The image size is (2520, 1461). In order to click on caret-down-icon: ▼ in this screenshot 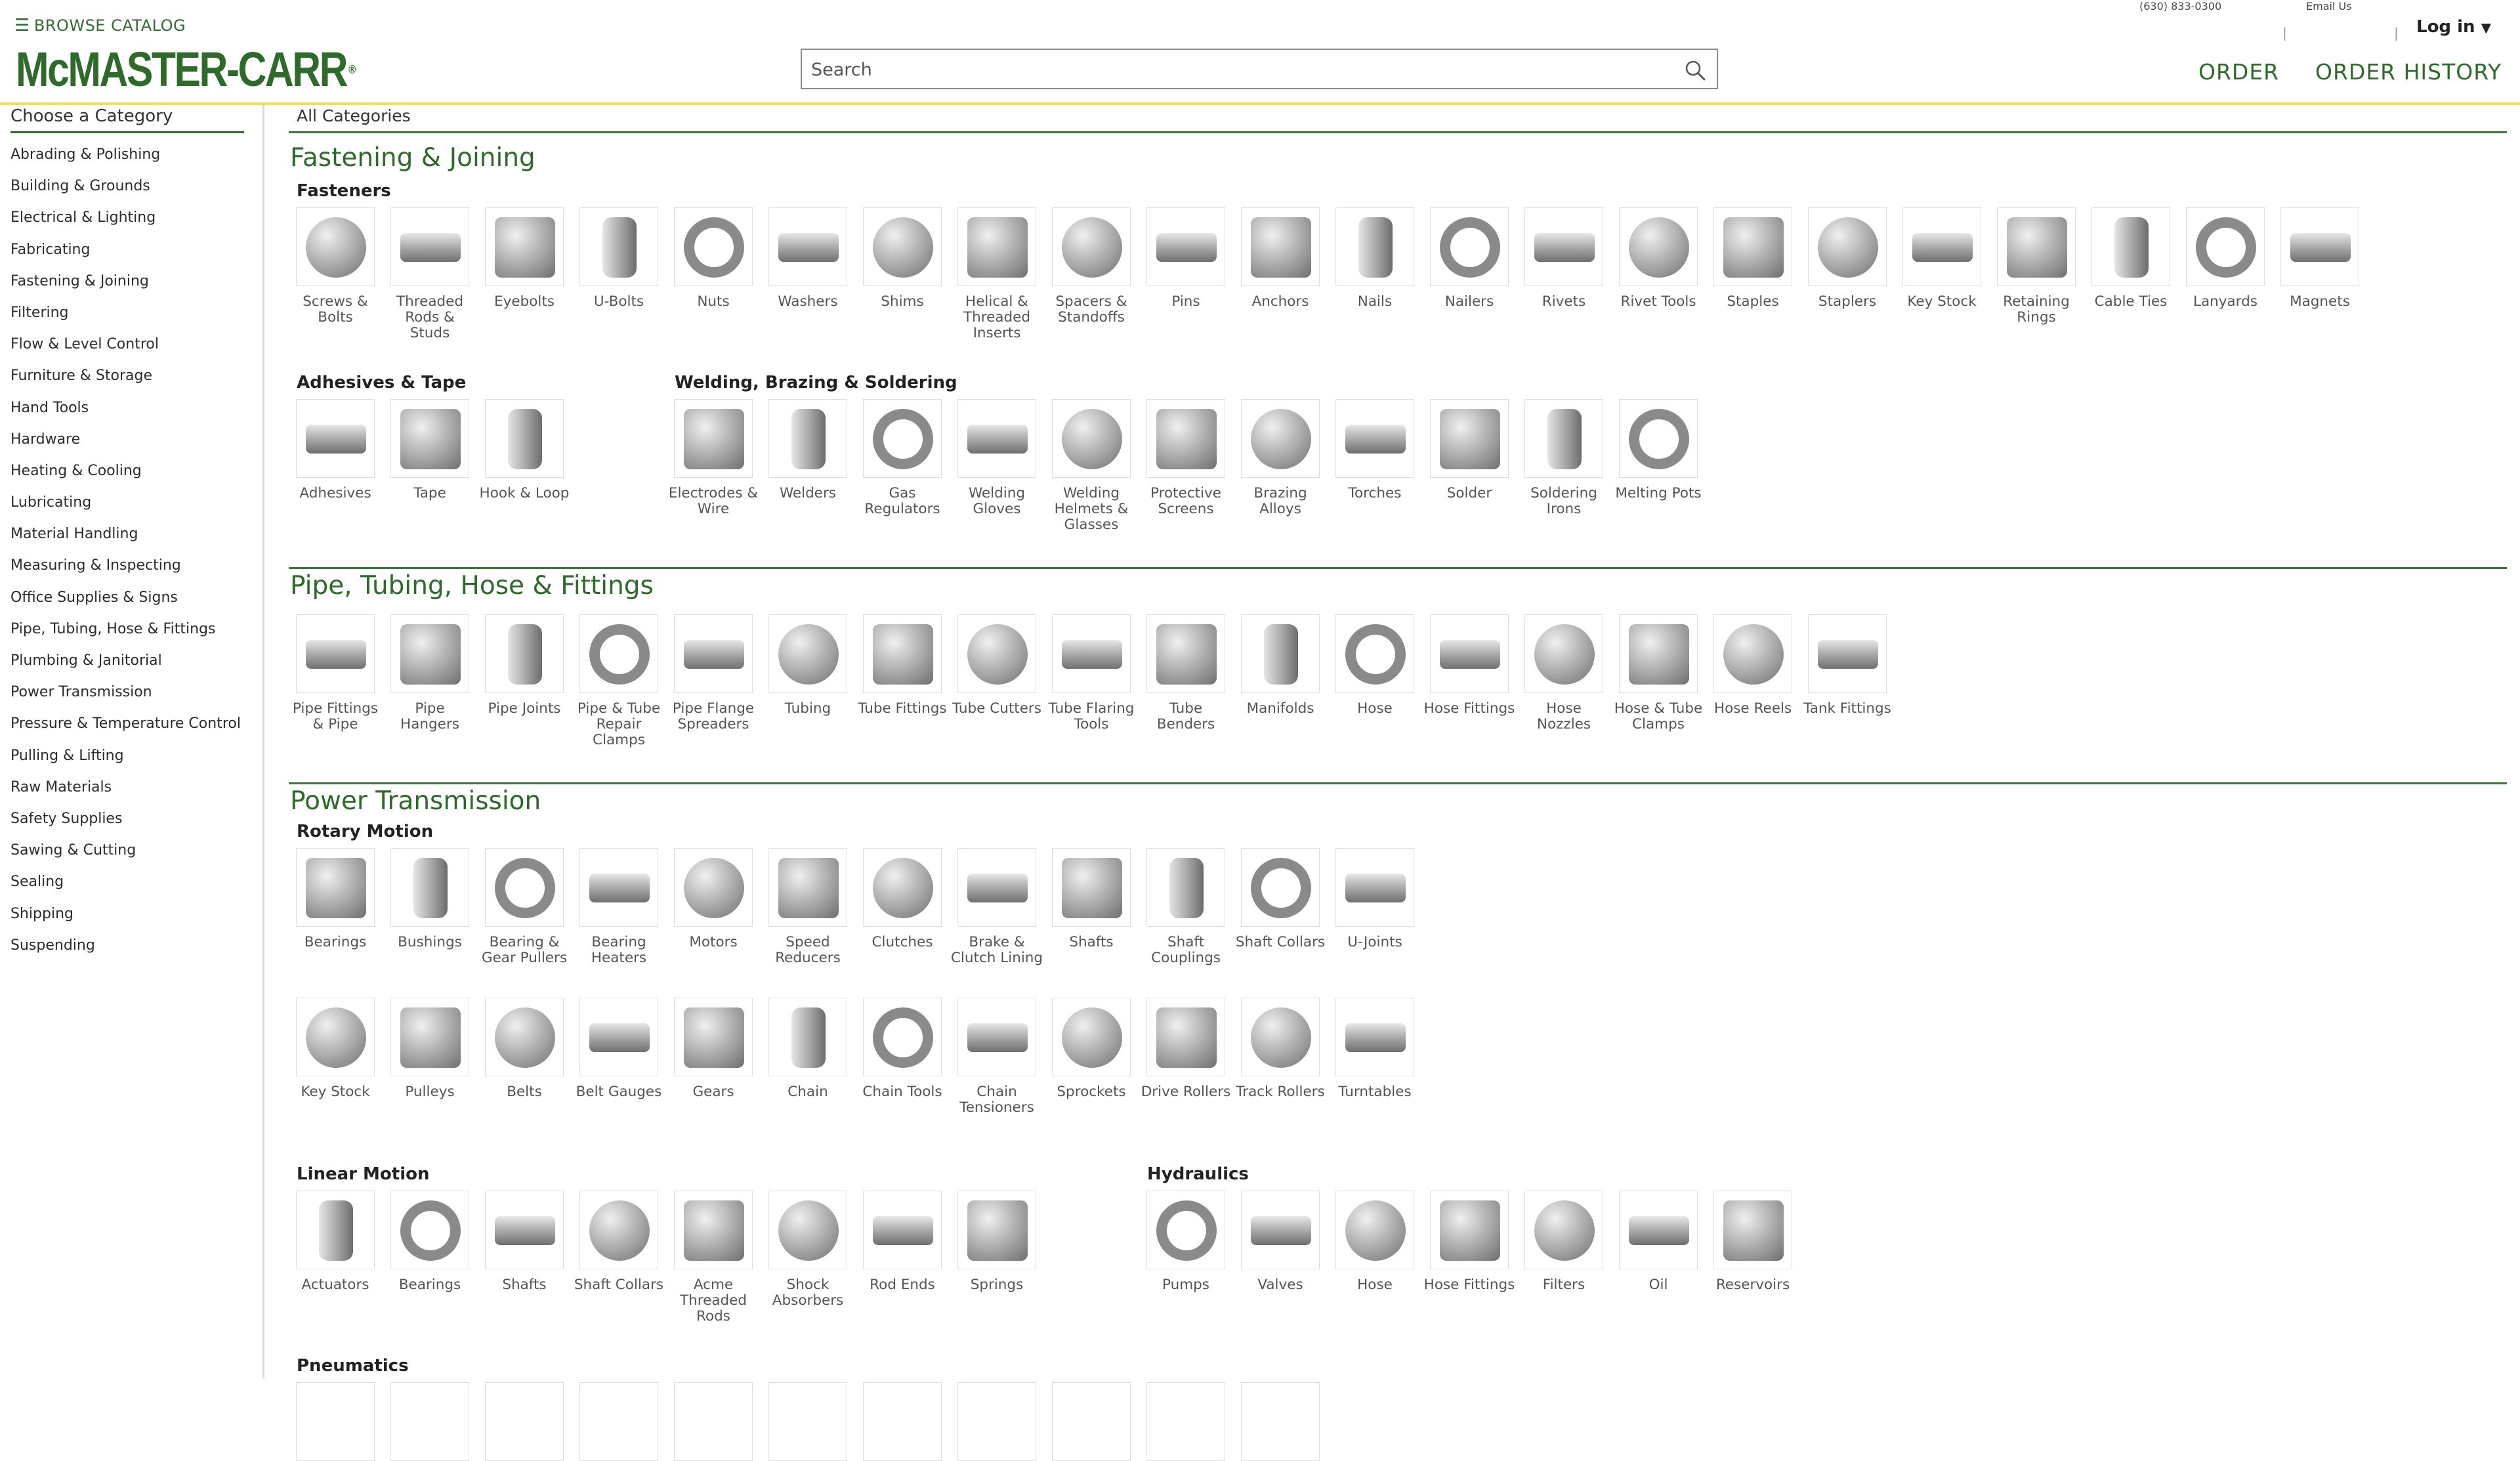, I will do `click(2486, 27)`.